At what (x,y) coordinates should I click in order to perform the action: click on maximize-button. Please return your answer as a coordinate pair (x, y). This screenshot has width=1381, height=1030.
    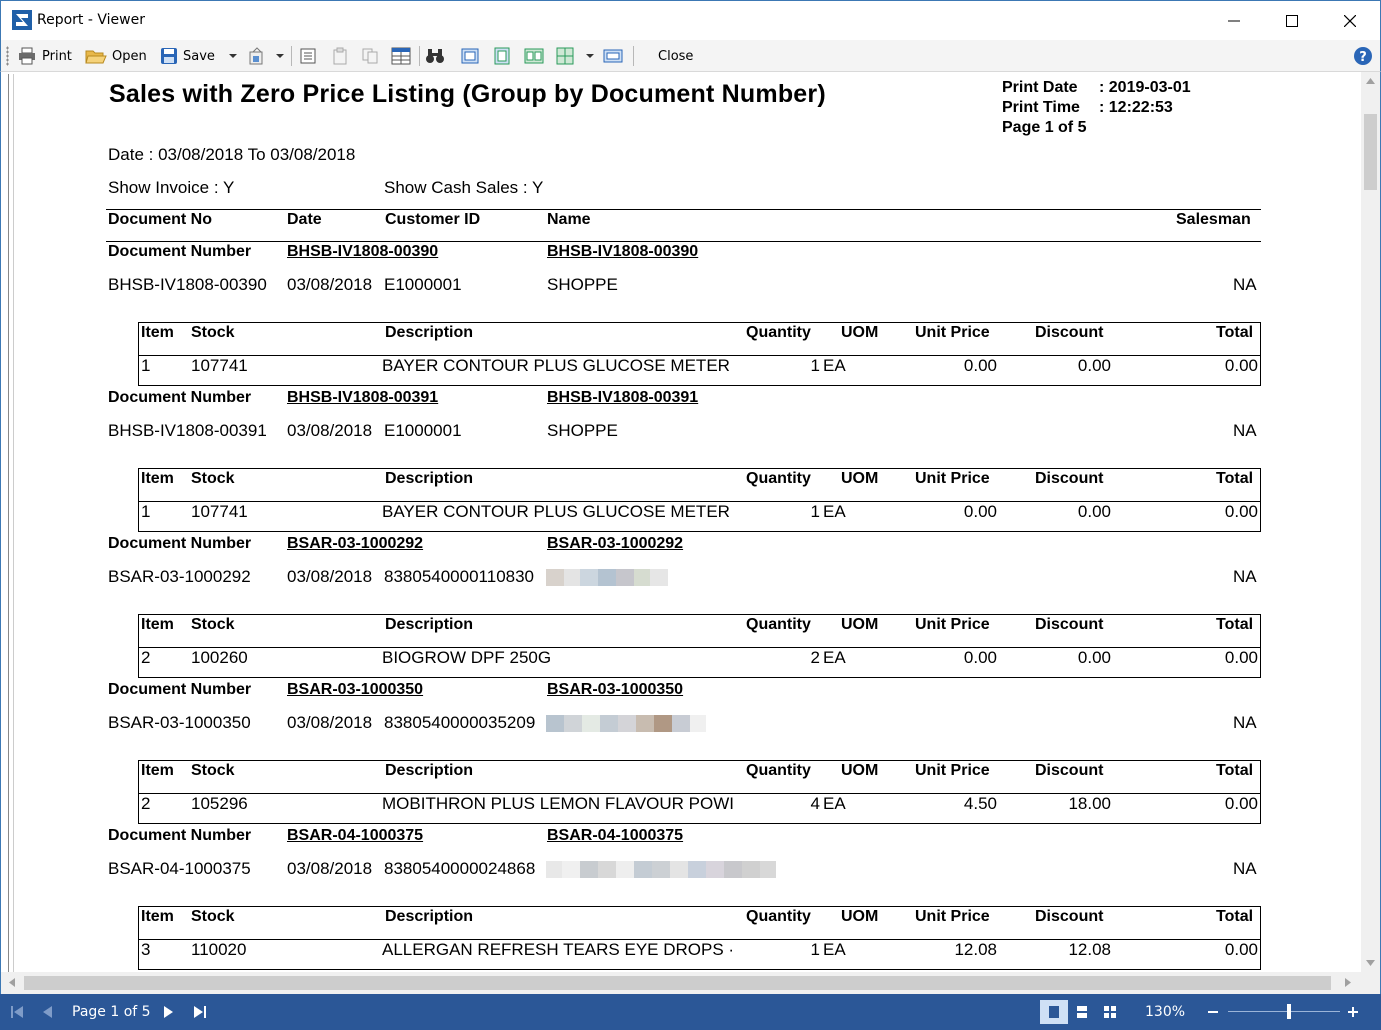
    Looking at the image, I should click on (1292, 21).